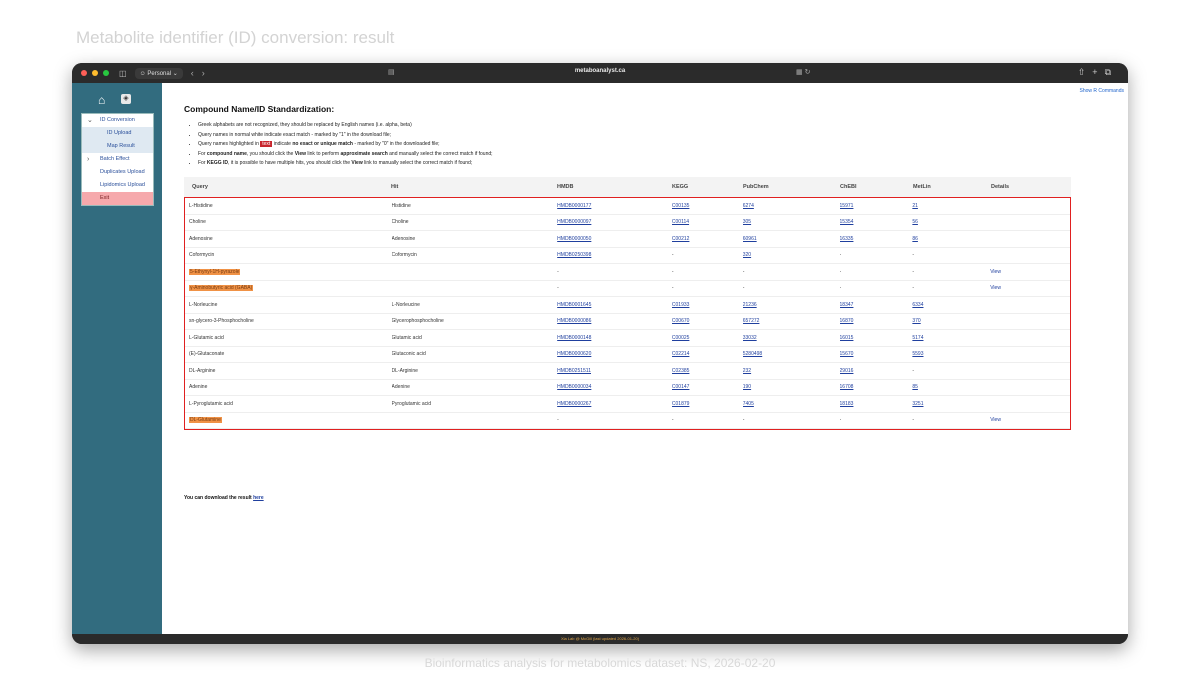 Image resolution: width=1200 pixels, height=674 pixels. Describe the element at coordinates (1102, 91) in the screenshot. I see `show-r-commands-link: Show R Commands` at that location.